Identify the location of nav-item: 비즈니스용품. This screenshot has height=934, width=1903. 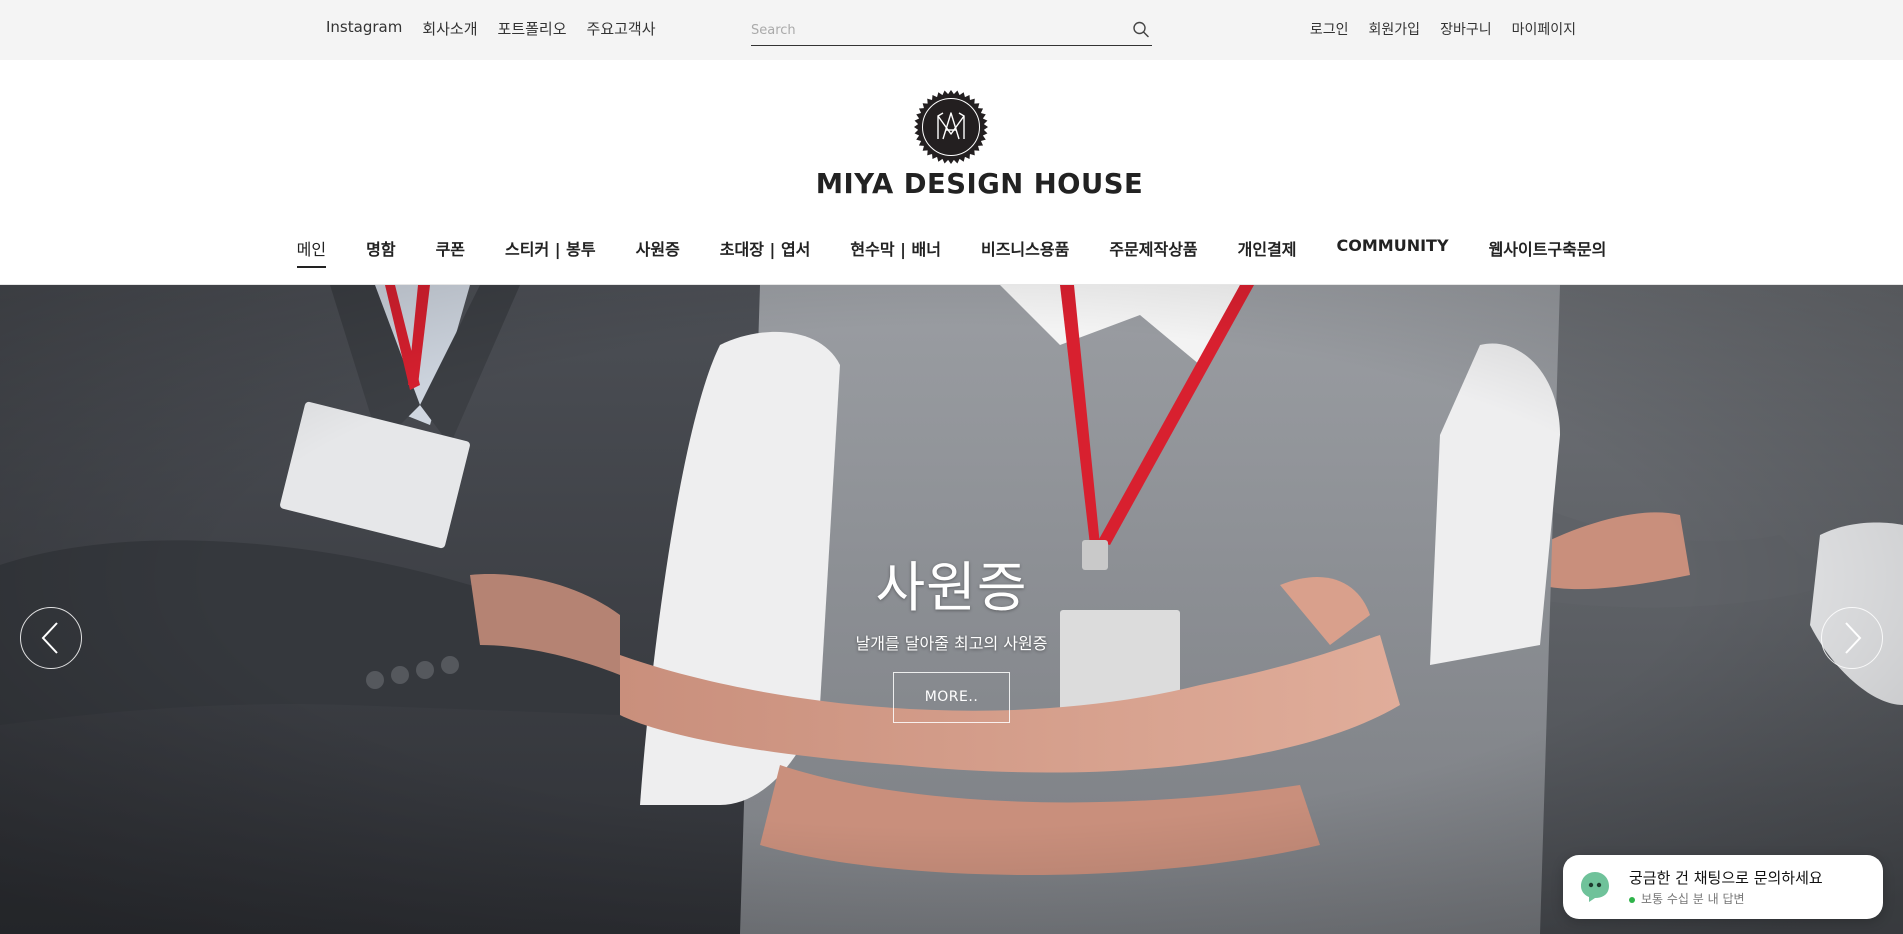
(1025, 250).